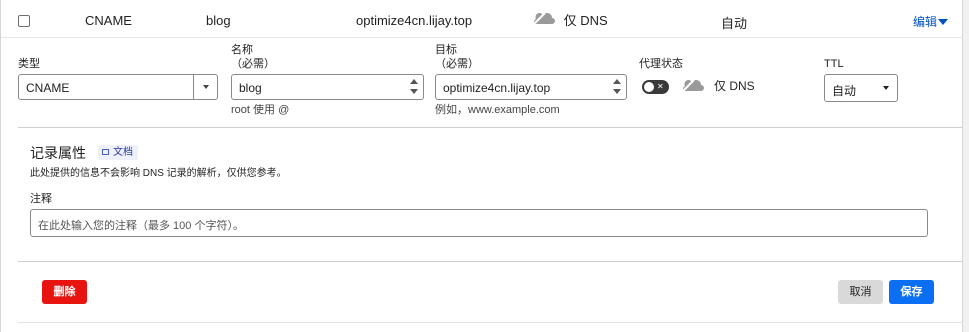 The image size is (969, 332). What do you see at coordinates (492, 322) in the screenshot?
I see `bottom-divider` at bounding box center [492, 322].